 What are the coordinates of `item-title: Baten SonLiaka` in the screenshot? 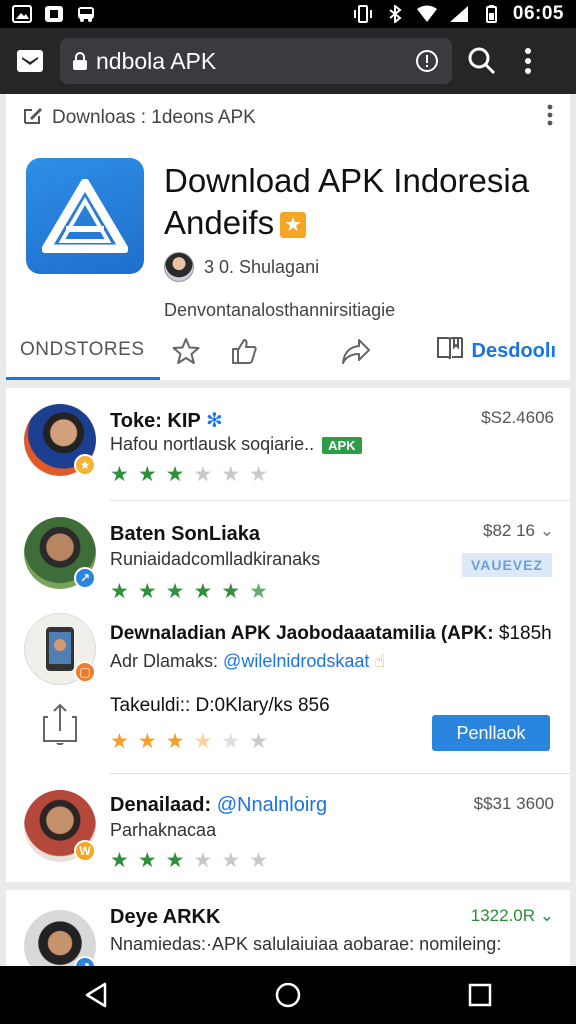 It's located at (185, 534).